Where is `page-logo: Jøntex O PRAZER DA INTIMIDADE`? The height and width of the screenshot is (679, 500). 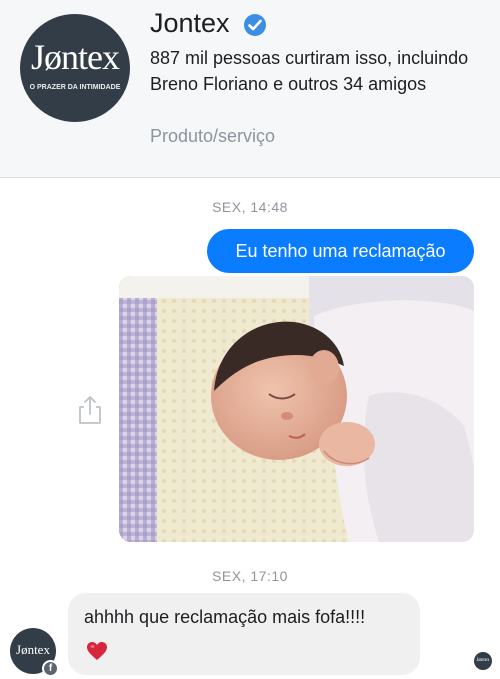 page-logo: Jøntex O PRAZER DA INTIMIDADE is located at coordinates (75, 68).